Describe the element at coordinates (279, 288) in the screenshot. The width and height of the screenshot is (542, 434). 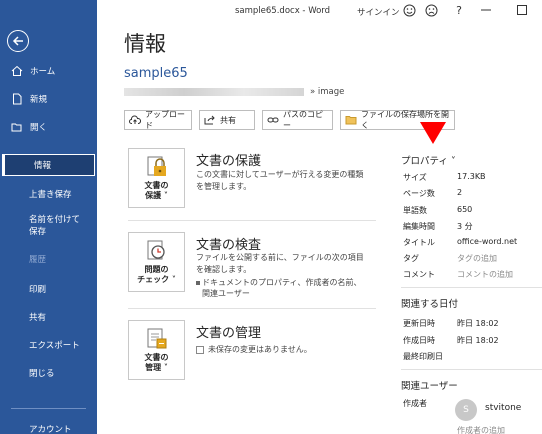
I see `inspect-bullet: ドキュメントのプロパティ、作成者の名前、関連ユーザー` at that location.